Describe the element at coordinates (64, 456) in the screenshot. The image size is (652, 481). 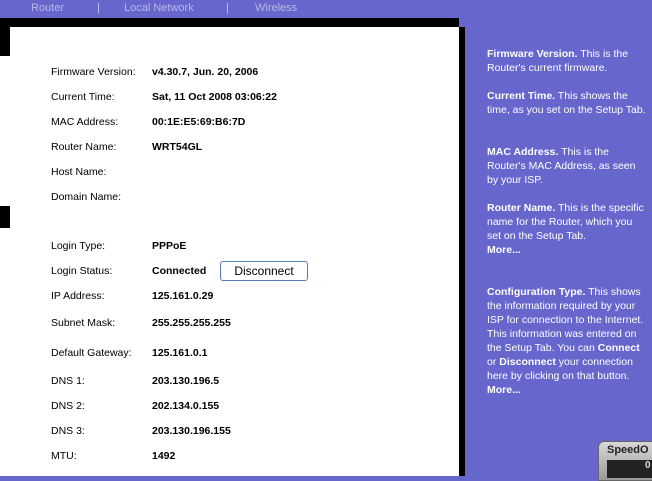
I see `mtu-label: MTU:` at that location.